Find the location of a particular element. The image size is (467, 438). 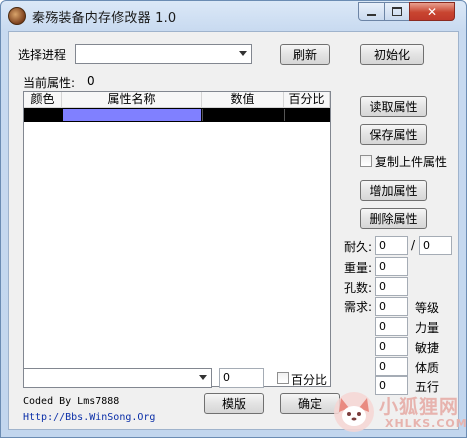

table-header: 颜色 属性名称 数值 百分比 is located at coordinates (177, 100).